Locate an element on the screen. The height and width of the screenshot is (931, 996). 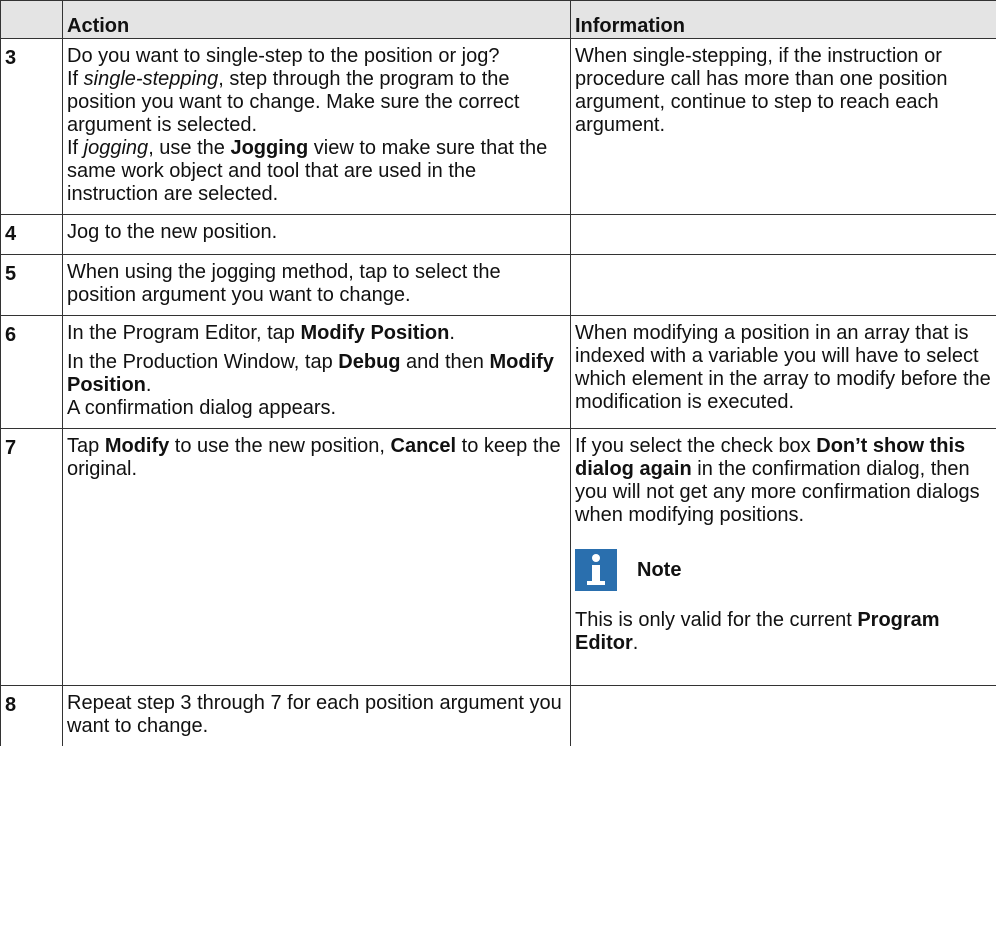
bold-text: Modify Position is located at coordinates (375, 333).